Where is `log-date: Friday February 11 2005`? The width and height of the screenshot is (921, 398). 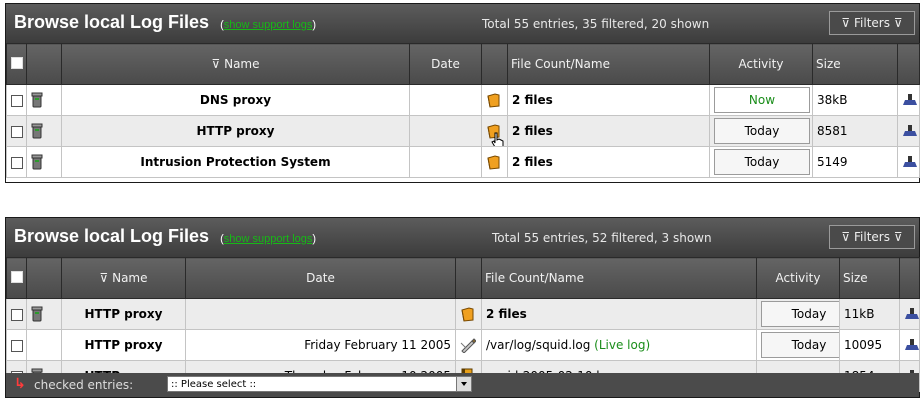
log-date: Friday February 11 2005 is located at coordinates (320, 345).